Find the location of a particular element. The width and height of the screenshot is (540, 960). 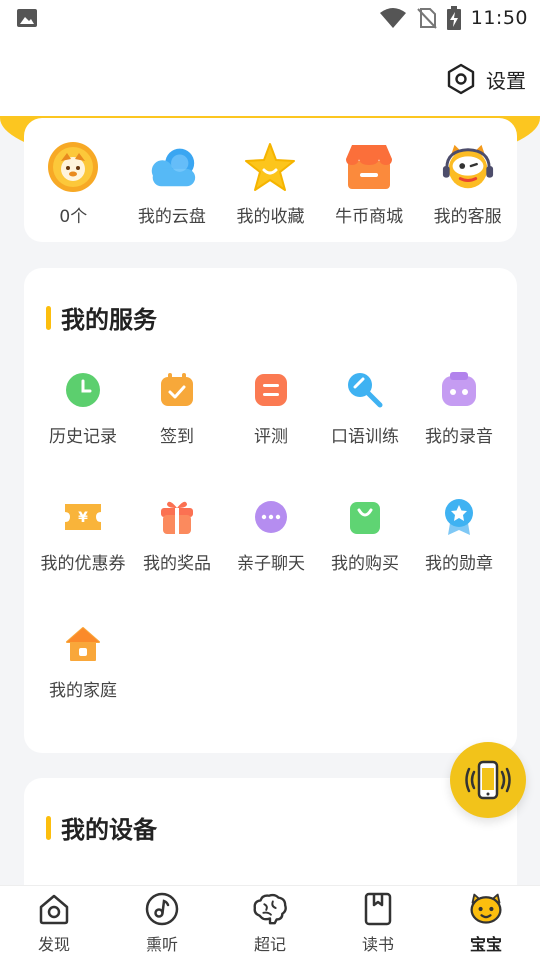

tab-listen-label: 熏听 is located at coordinates (161, 944).